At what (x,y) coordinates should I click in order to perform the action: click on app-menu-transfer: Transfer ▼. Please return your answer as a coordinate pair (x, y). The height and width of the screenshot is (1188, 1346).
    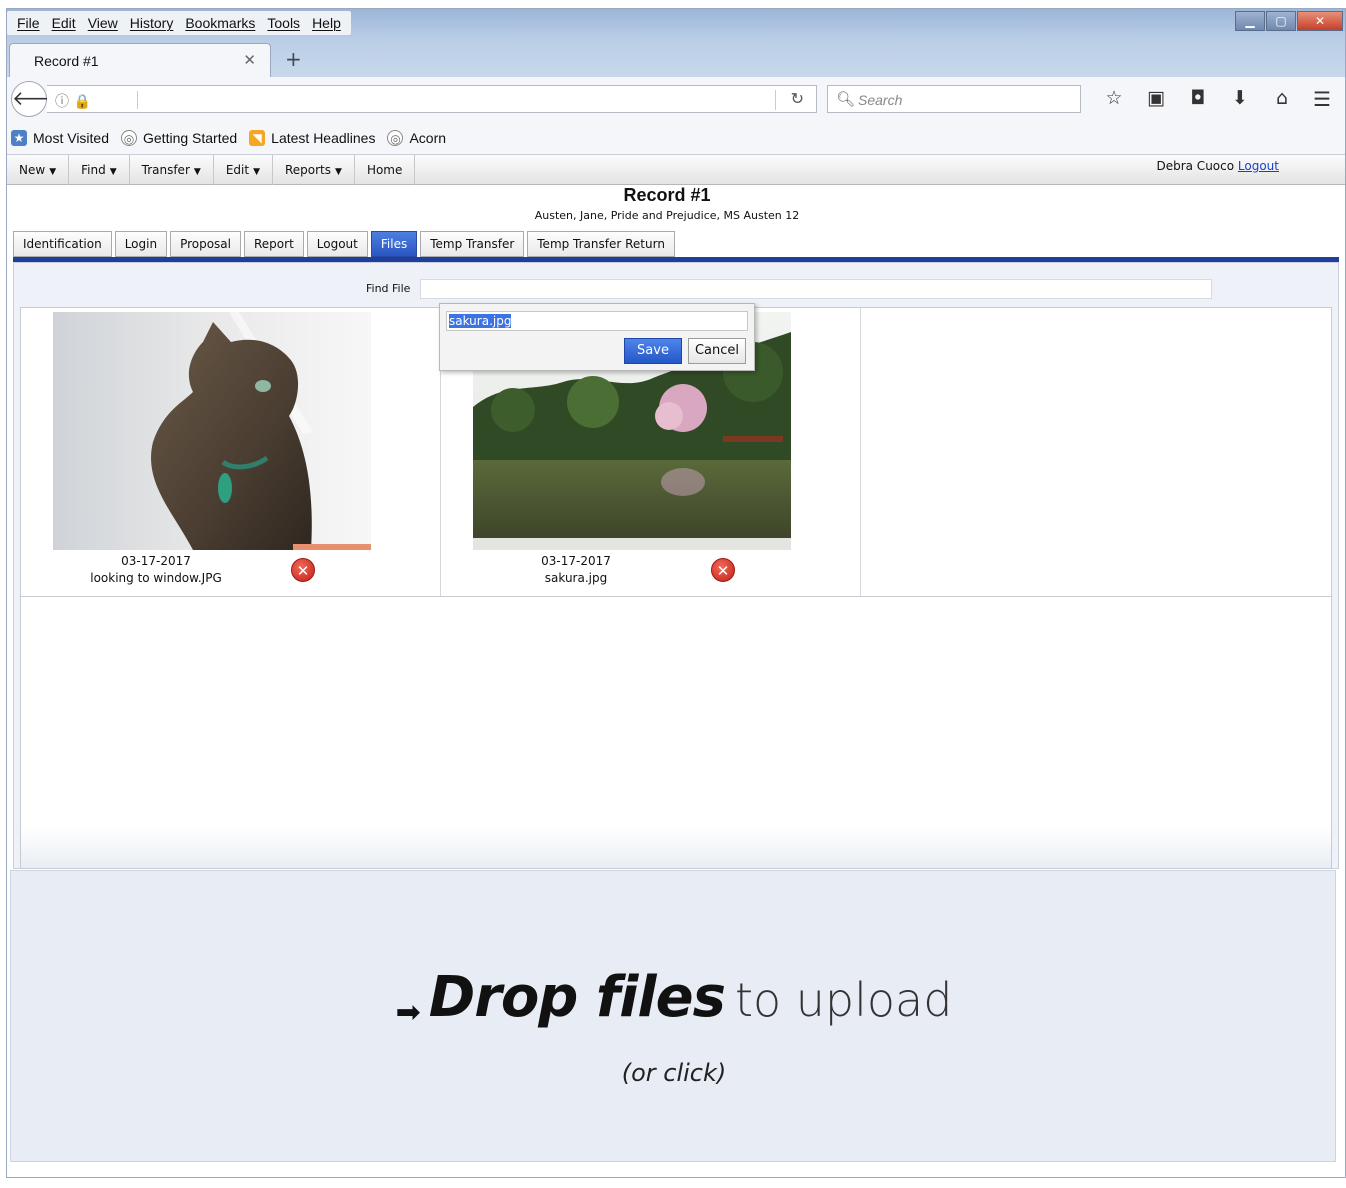
    Looking at the image, I should click on (172, 170).